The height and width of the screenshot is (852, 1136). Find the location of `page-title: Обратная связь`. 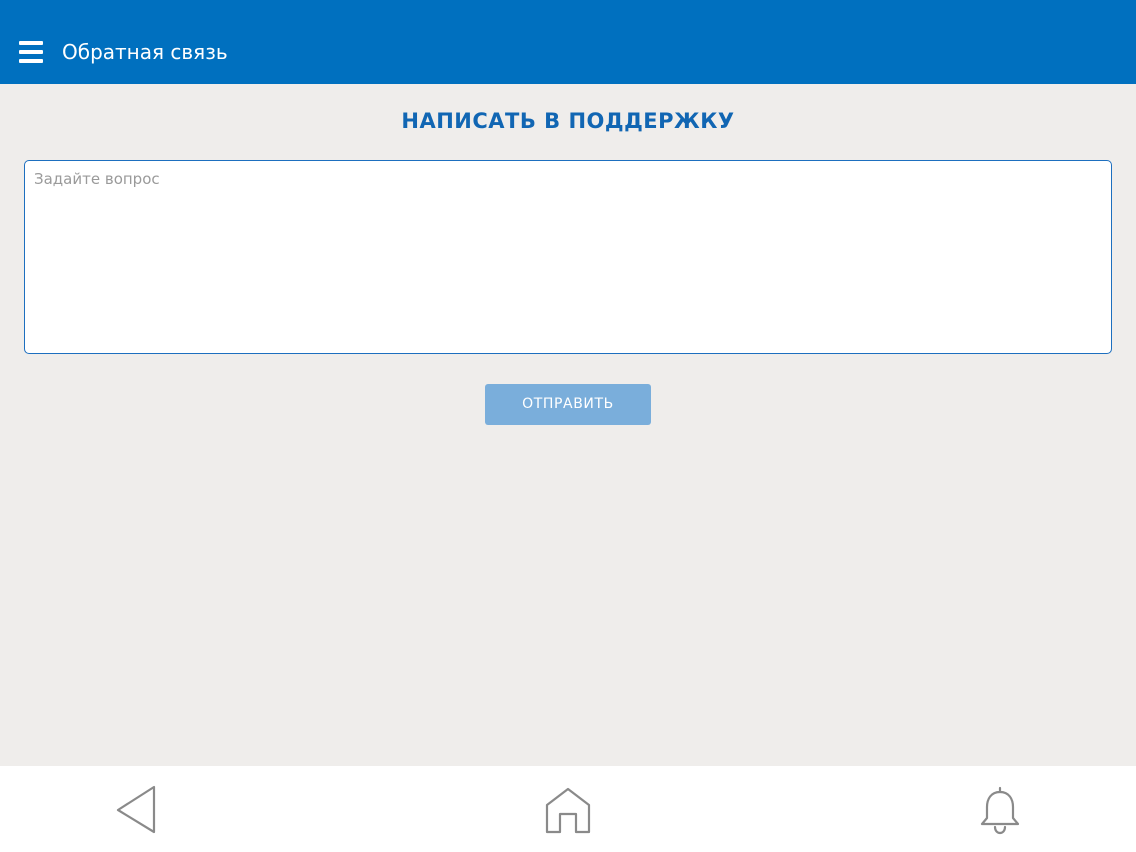

page-title: Обратная связь is located at coordinates (145, 52).